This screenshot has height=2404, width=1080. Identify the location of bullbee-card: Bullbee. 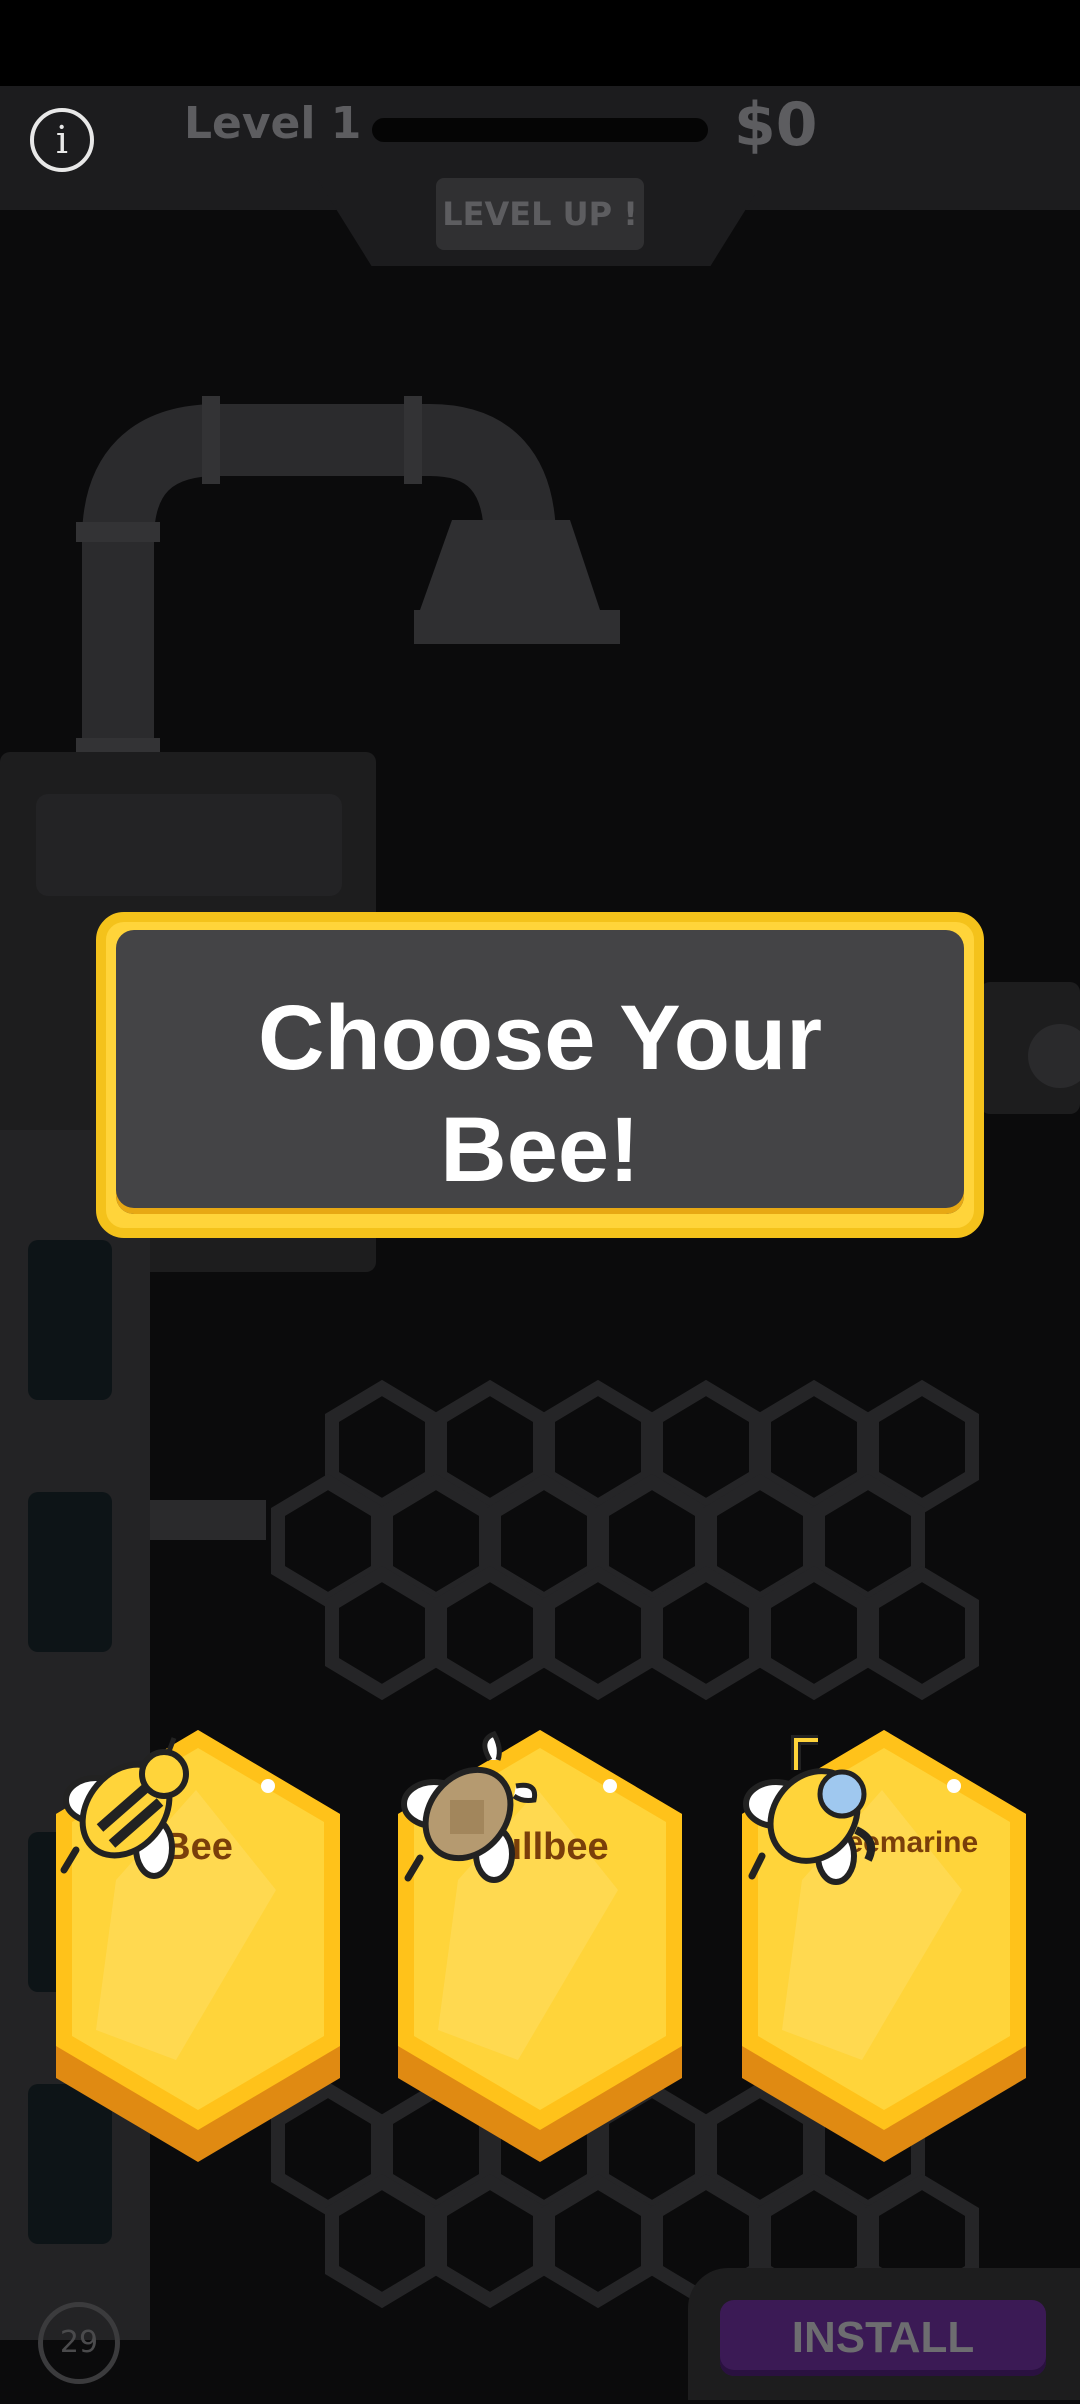
(540, 1946).